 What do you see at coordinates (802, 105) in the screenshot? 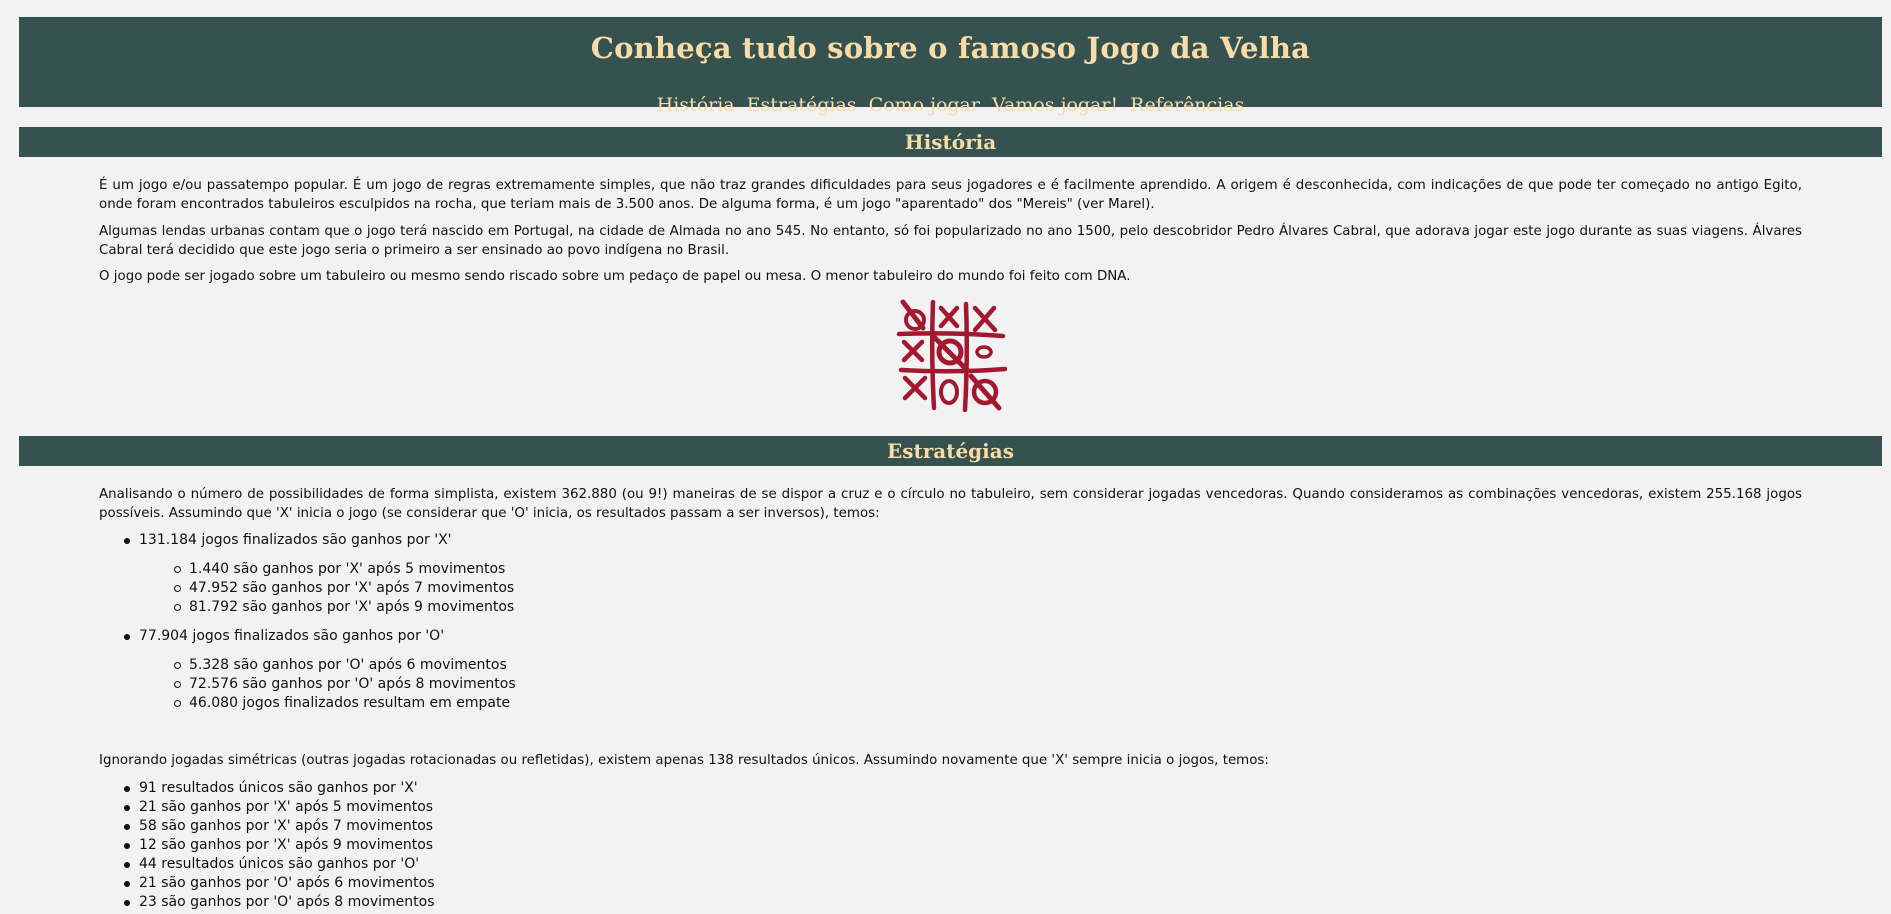
I see `nav-link-estrategias: Estratégias` at bounding box center [802, 105].